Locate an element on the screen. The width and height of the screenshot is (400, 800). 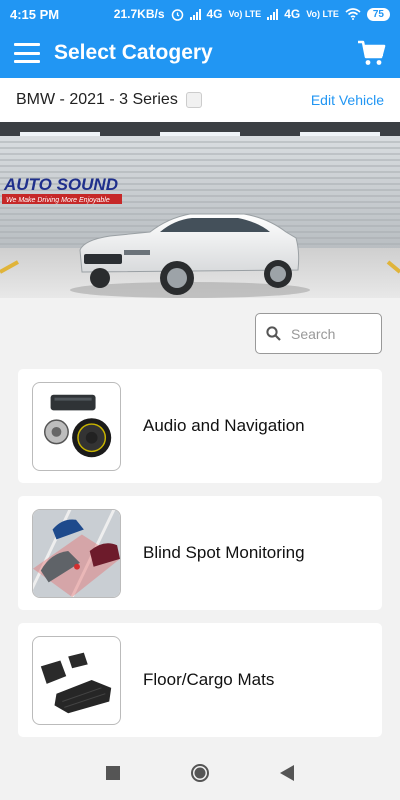
status-time: 4:15 PM is located at coordinates (35, 14).